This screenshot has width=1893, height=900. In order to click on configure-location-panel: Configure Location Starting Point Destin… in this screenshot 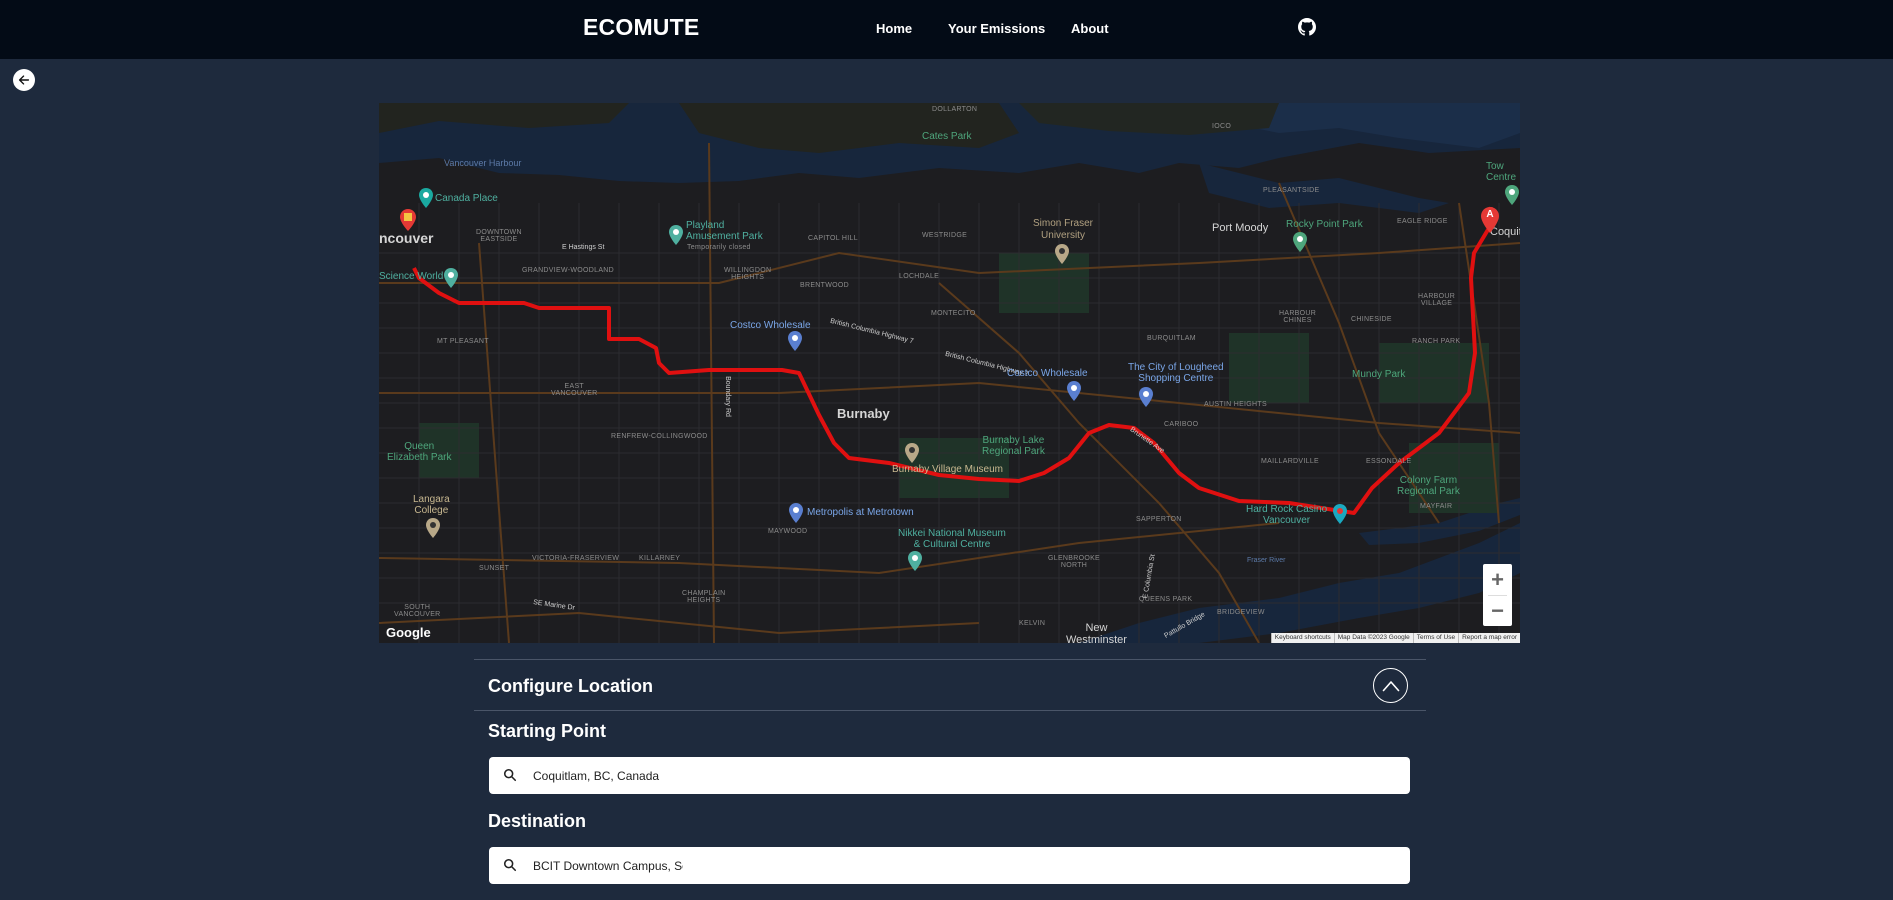, I will do `click(950, 771)`.